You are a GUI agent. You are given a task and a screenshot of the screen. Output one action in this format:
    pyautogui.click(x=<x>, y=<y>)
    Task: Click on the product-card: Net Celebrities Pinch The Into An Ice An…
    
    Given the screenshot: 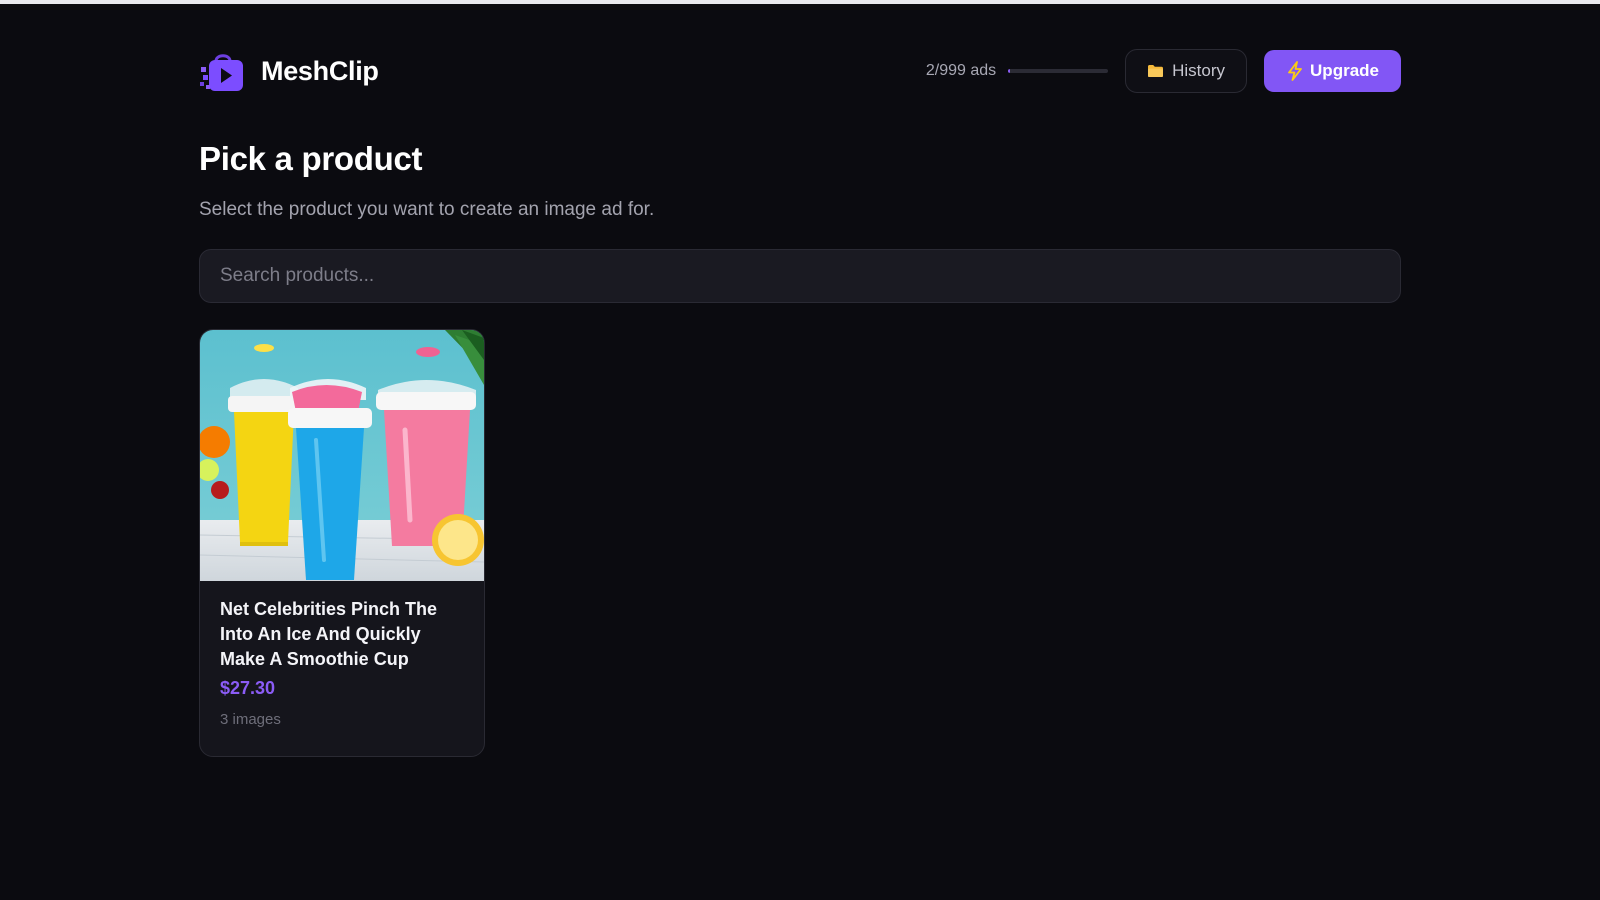 What is the action you would take?
    pyautogui.click(x=342, y=543)
    